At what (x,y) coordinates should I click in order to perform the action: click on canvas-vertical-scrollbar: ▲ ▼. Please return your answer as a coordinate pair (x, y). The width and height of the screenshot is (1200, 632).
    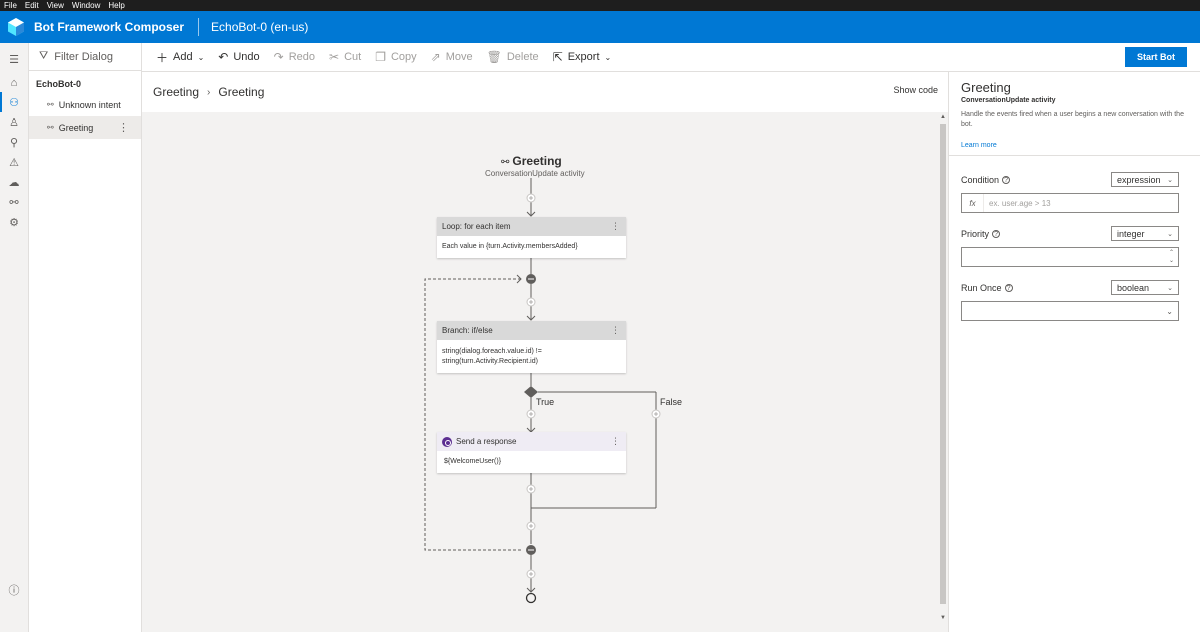
    Looking at the image, I should click on (943, 369).